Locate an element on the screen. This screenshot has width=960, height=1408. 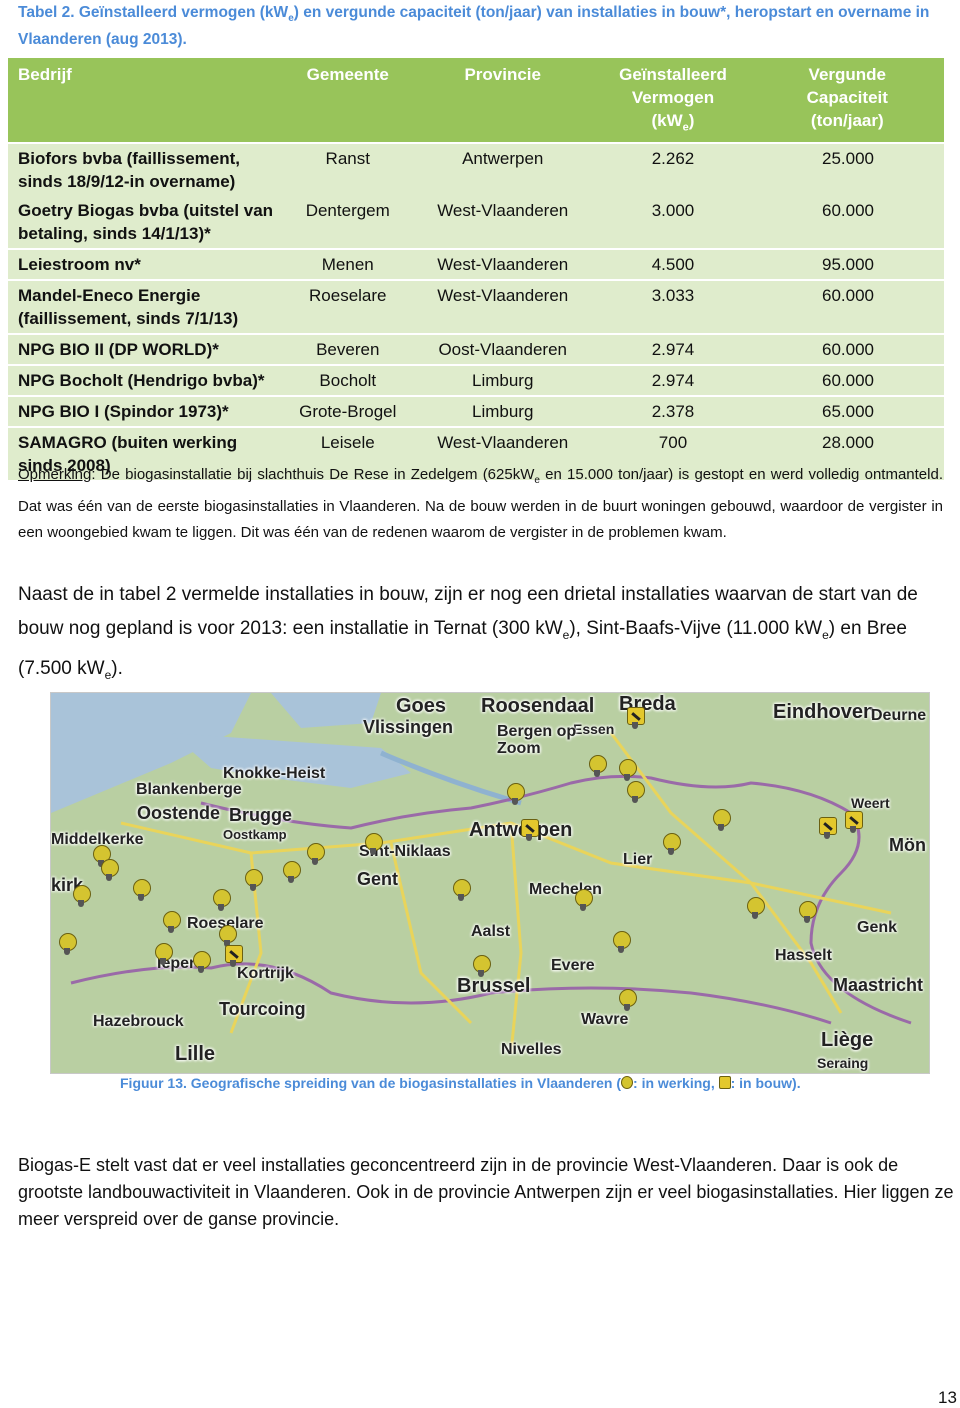
city-label: Hazebrouck is located at coordinates (138, 1021).